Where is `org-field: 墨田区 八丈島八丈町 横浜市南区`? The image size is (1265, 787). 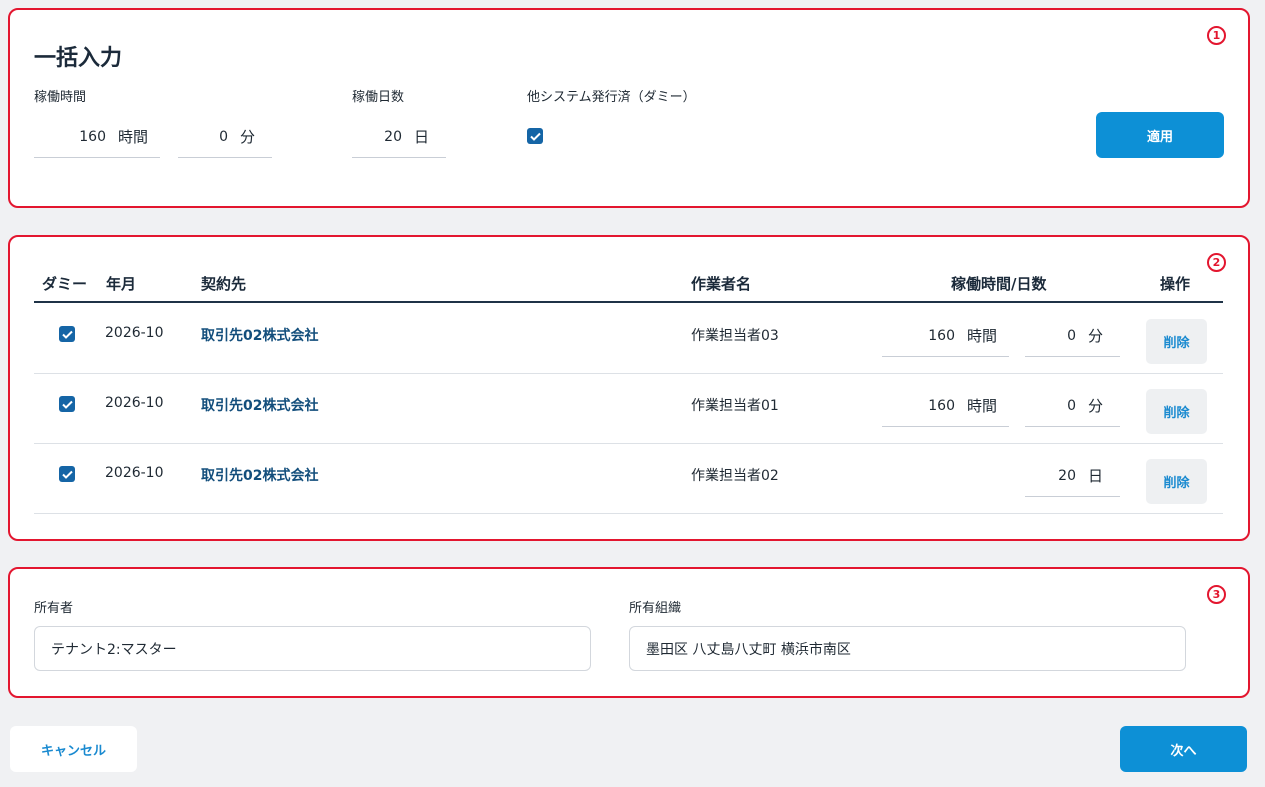
org-field: 墨田区 八丈島八丈町 横浜市南区 is located at coordinates (907, 648).